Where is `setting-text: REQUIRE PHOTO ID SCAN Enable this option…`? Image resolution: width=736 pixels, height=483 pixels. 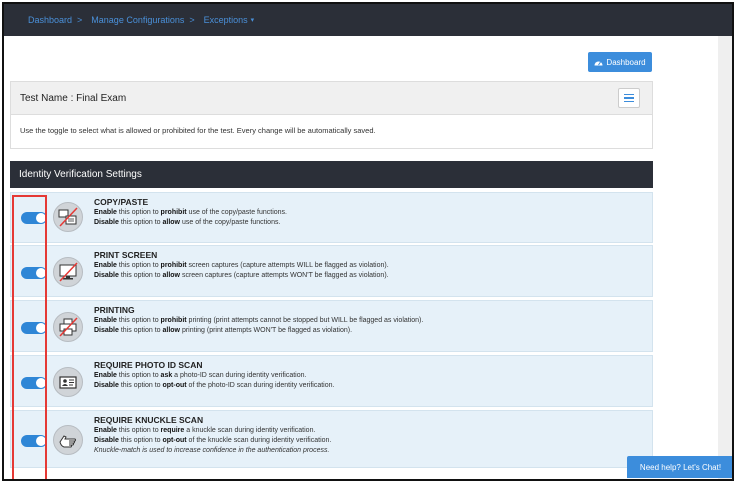 setting-text: REQUIRE PHOTO ID SCAN Enable this option… is located at coordinates (214, 375).